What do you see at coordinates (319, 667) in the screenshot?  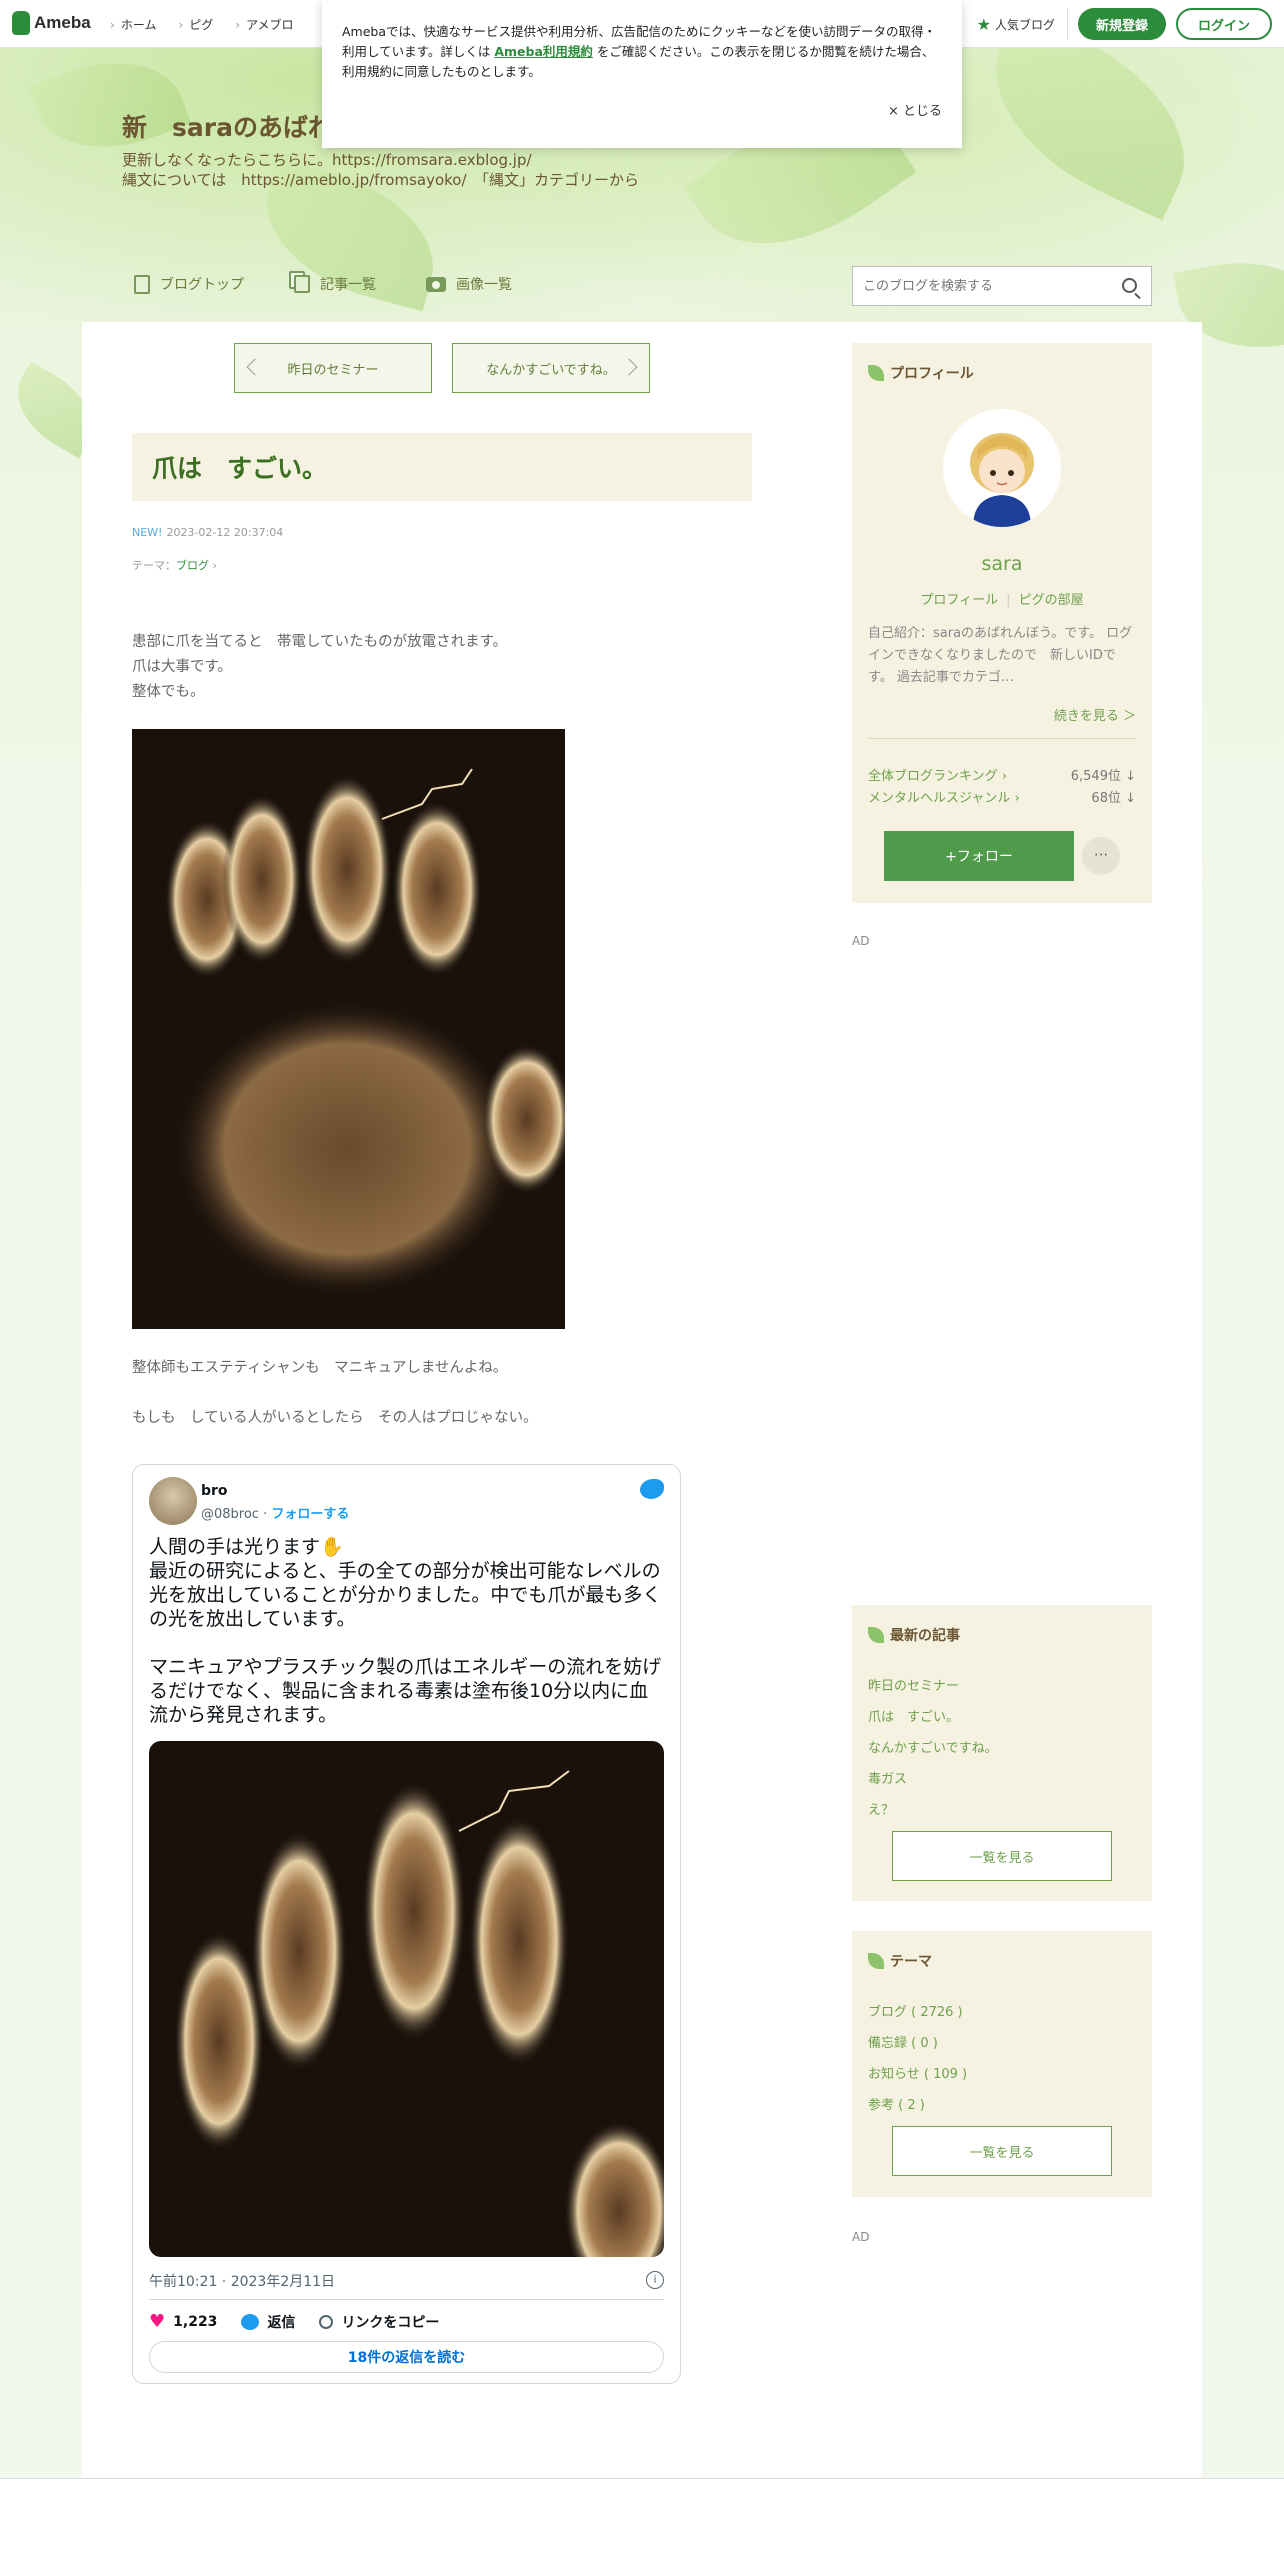 I see `entry-body: 患部に爪を当てると 帯電していたものが放電されます。 爪は大事です。 整体でも。` at bounding box center [319, 667].